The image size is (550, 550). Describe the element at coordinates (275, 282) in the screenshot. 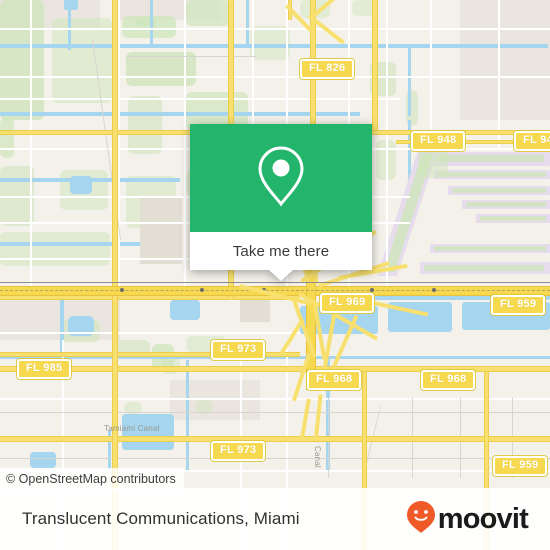

I see `railway` at that location.